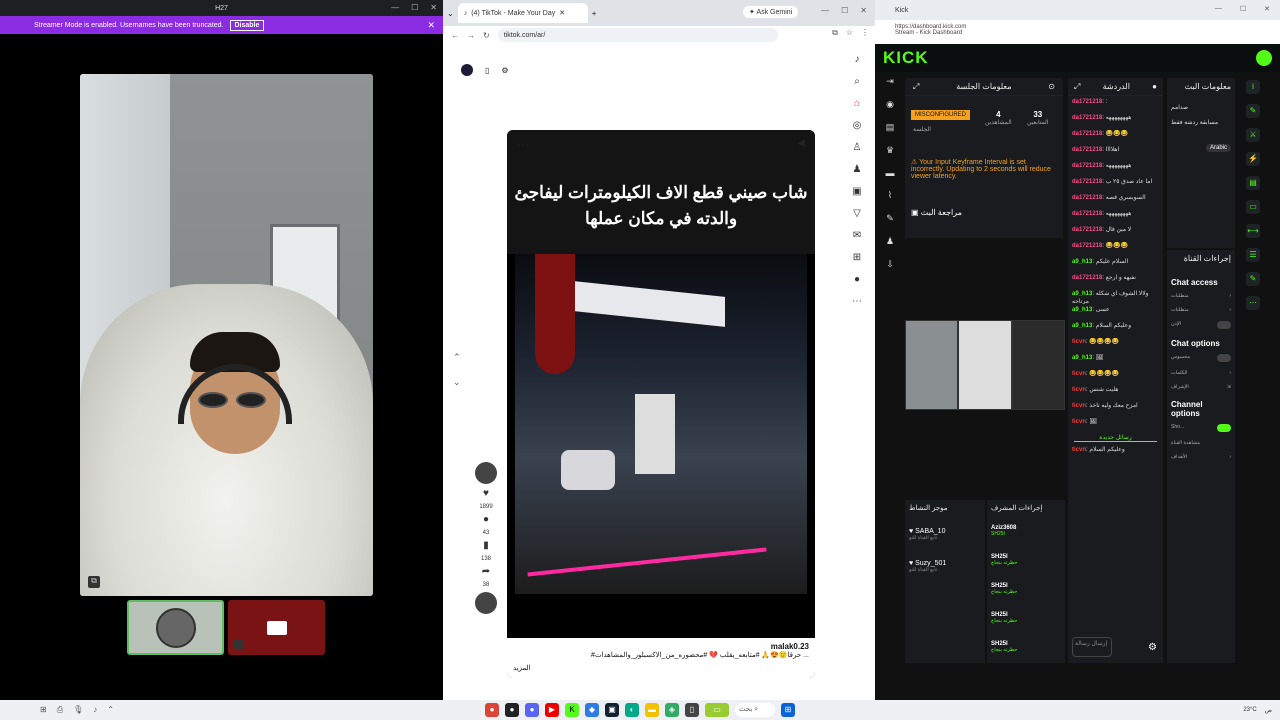 The height and width of the screenshot is (720, 1280). Describe the element at coordinates (1253, 111) in the screenshot. I see `edit-icon: ✎` at that location.